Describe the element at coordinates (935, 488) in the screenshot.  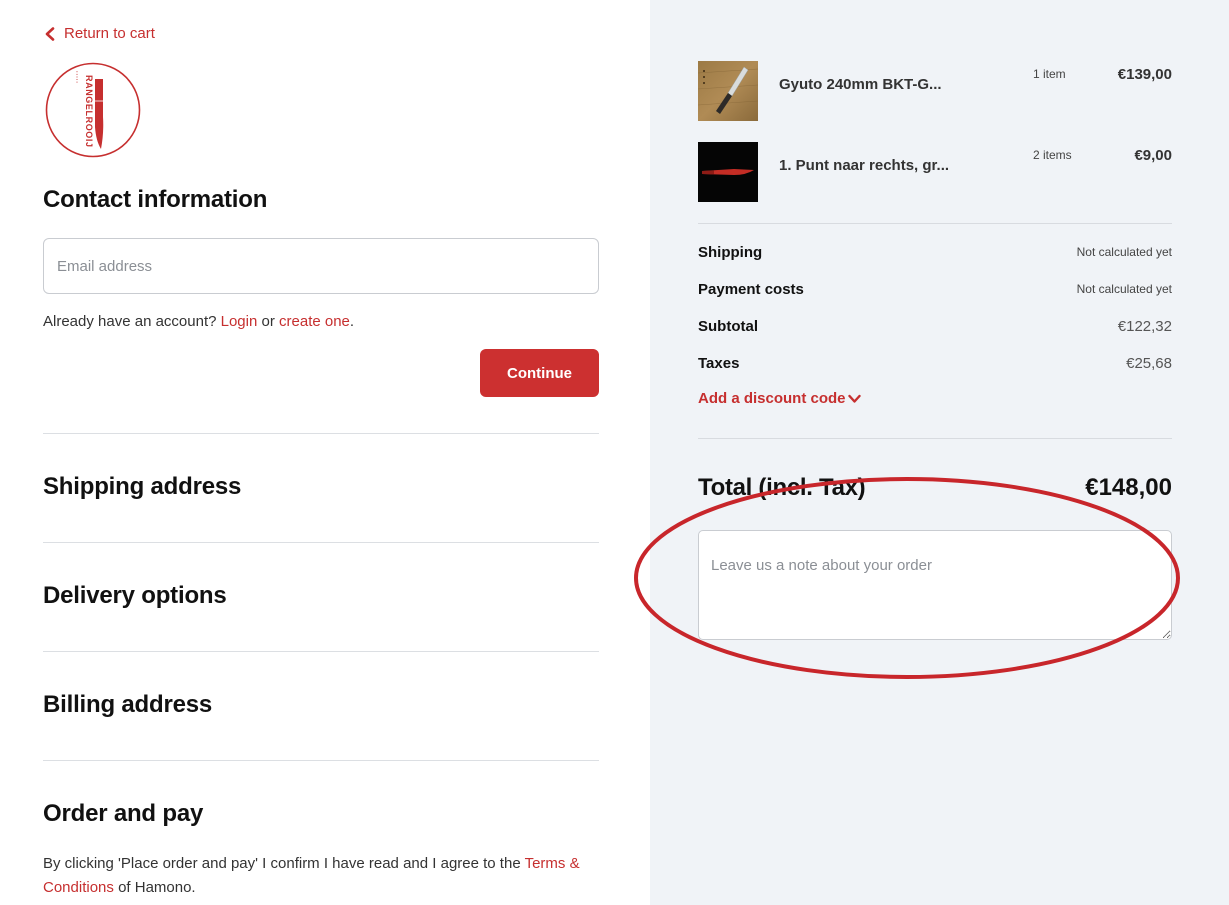
I see `total-row: Total (incl. Tax) €148,00` at that location.